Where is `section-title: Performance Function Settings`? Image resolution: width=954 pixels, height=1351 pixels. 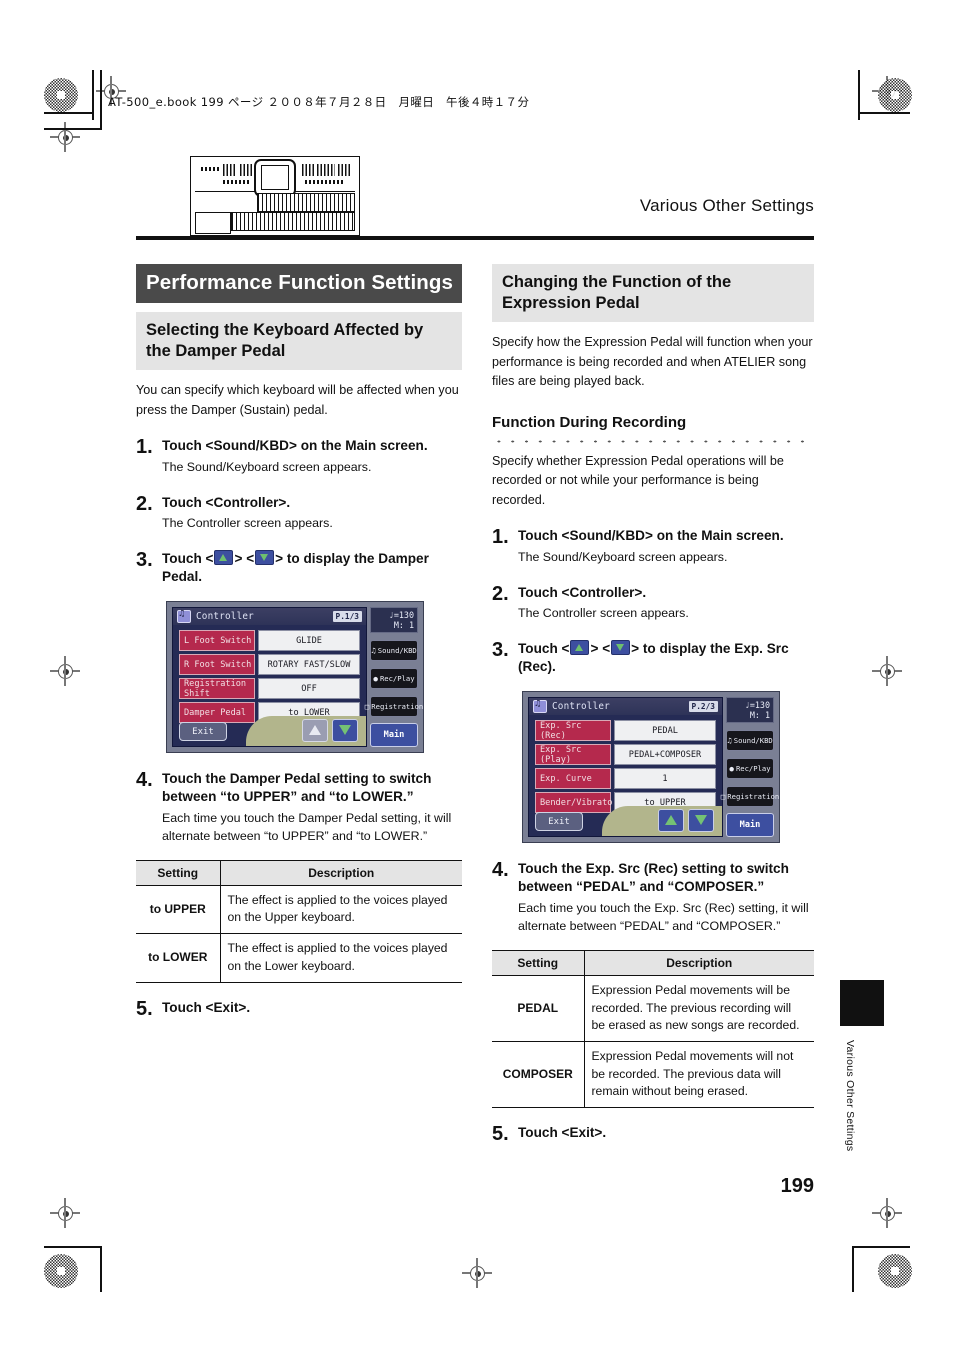
section-title: Performance Function Settings is located at coordinates (299, 283).